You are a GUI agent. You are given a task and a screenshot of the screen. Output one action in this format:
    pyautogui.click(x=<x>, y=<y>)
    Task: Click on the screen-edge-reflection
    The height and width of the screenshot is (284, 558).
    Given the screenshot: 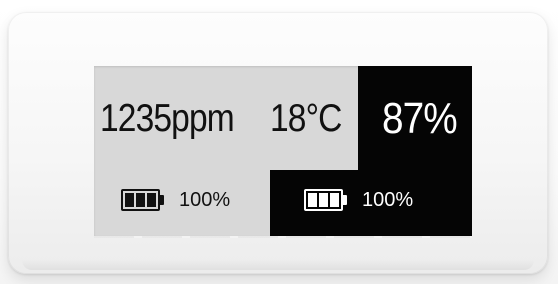 What is the action you would take?
    pyautogui.click(x=283, y=237)
    